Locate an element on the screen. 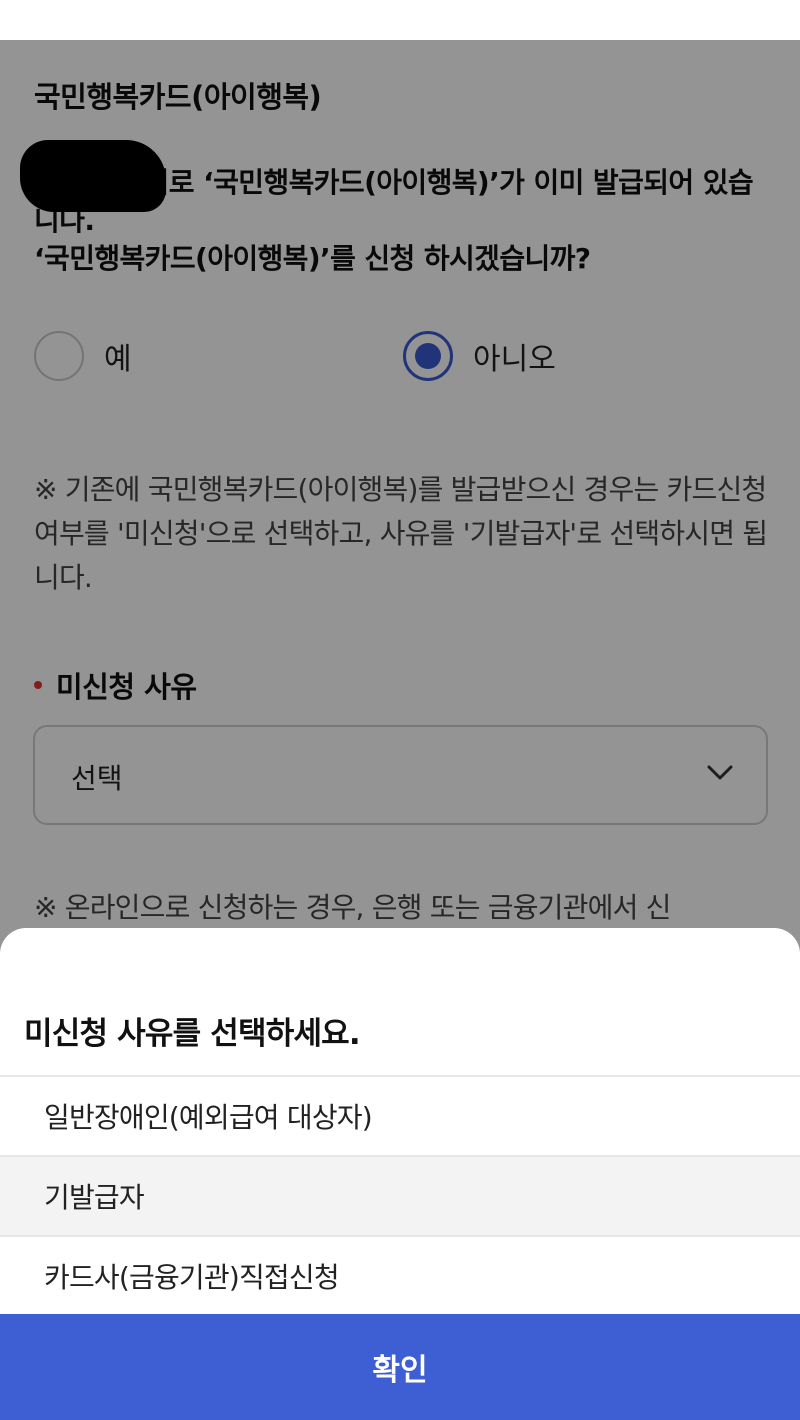 The height and width of the screenshot is (1420, 800). status-bar is located at coordinates (400, 20).